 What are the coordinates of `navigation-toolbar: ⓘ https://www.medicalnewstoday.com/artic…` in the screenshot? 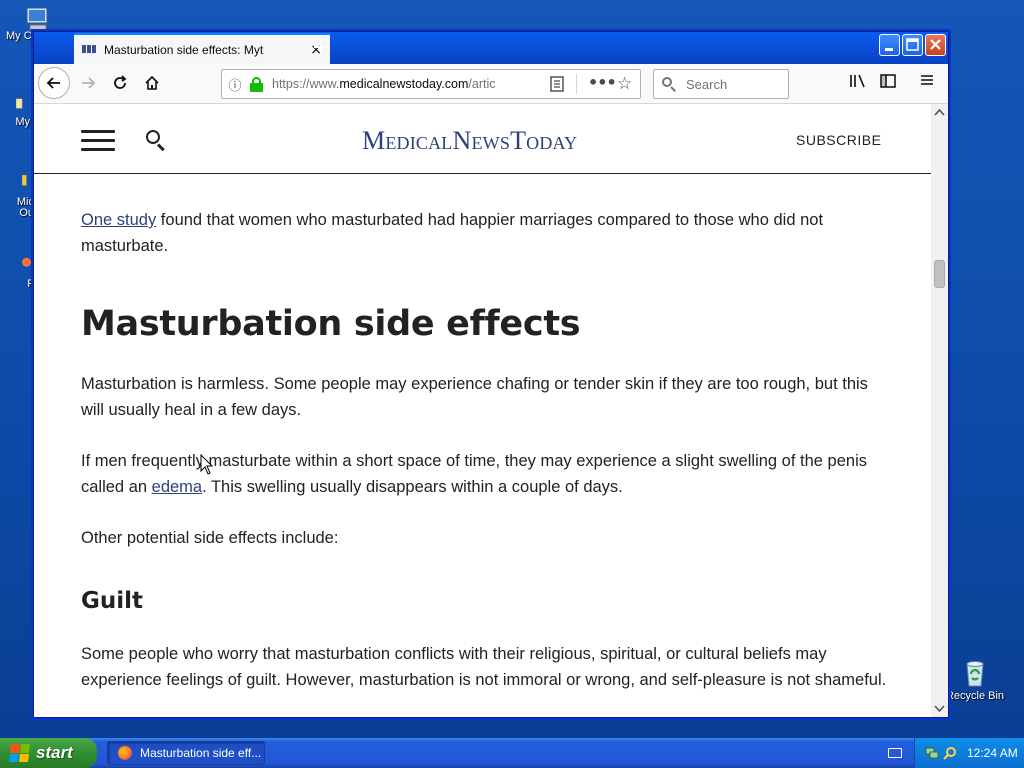 It's located at (491, 84).